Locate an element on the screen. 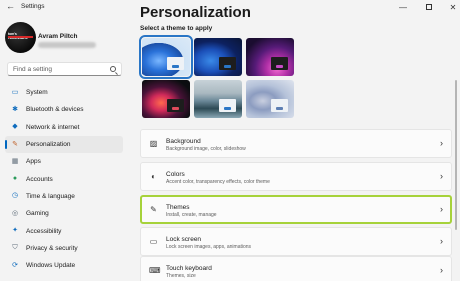 The image size is (460, 281). sidebar-item-label: Privacy & security is located at coordinates (52, 248).